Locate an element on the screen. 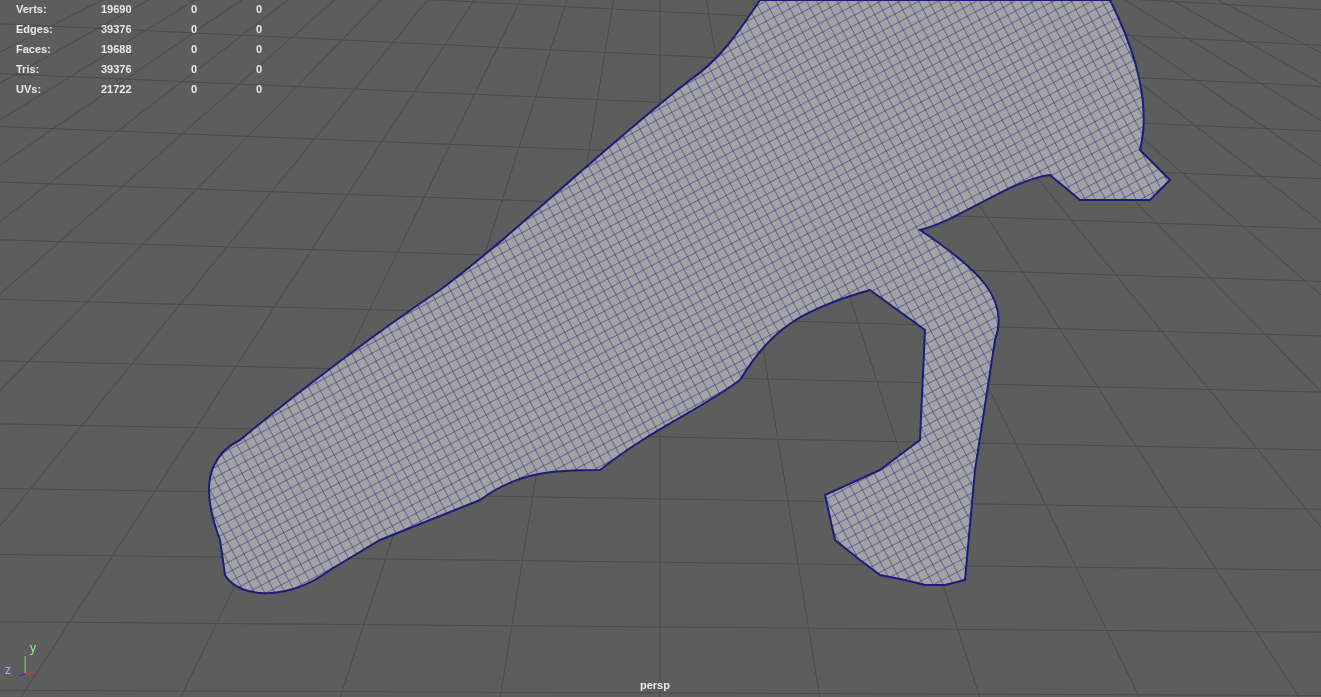 The image size is (1321, 697). axis-gizmo-drawing is located at coordinates (27, 666).